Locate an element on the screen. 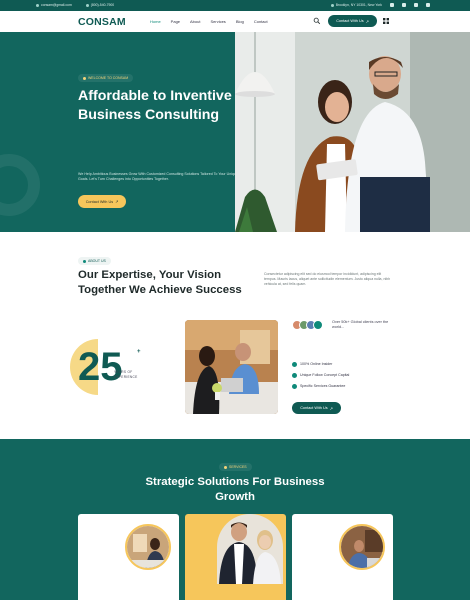 The height and width of the screenshot is (600, 470). mail-icon is located at coordinates (37, 5).